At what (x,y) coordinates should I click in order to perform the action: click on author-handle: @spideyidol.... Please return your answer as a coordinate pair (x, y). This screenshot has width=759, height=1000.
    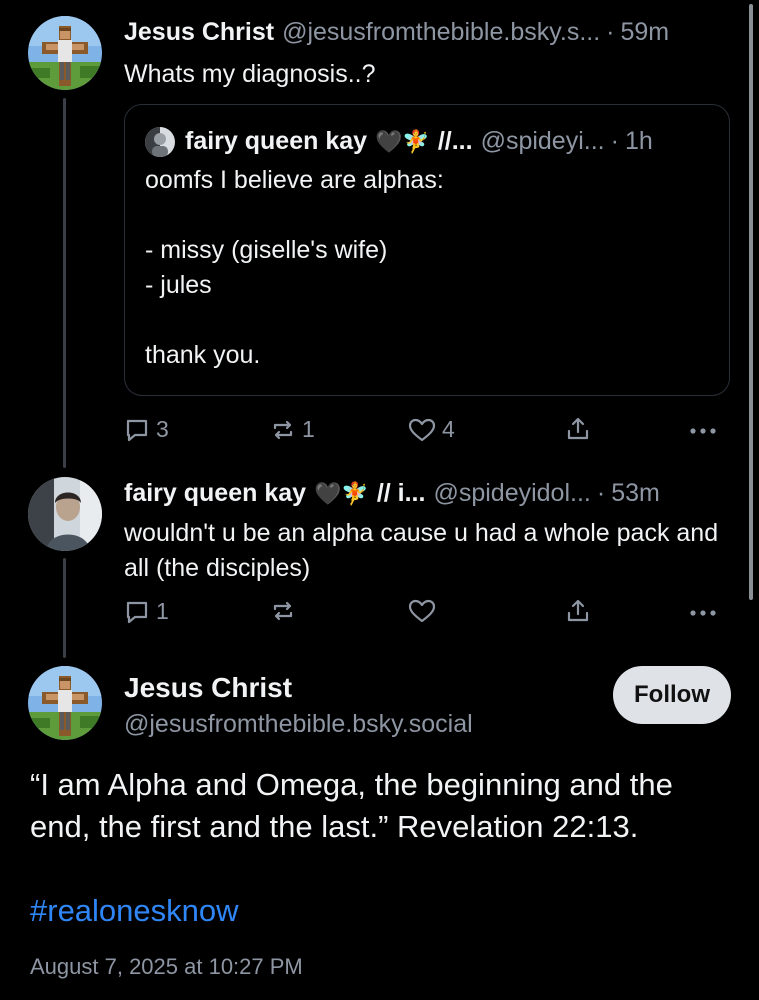
    Looking at the image, I should click on (511, 493).